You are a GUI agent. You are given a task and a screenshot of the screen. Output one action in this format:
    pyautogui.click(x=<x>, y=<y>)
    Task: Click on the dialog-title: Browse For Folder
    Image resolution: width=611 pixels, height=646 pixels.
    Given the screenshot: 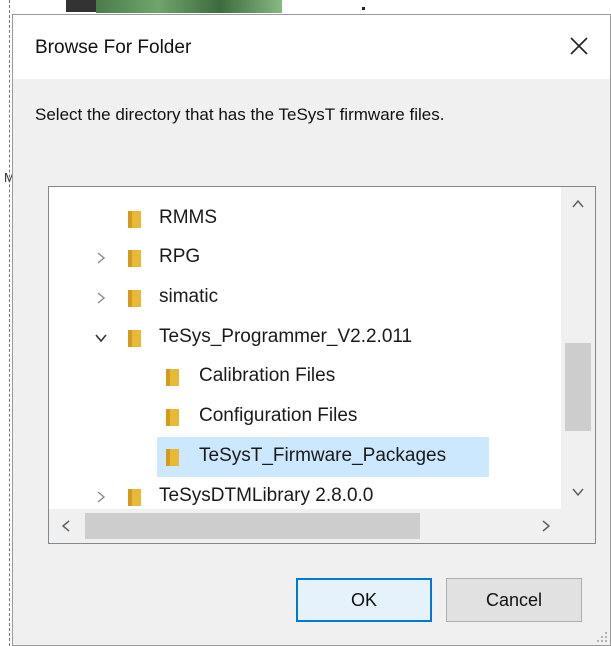 What is the action you would take?
    pyautogui.click(x=113, y=47)
    